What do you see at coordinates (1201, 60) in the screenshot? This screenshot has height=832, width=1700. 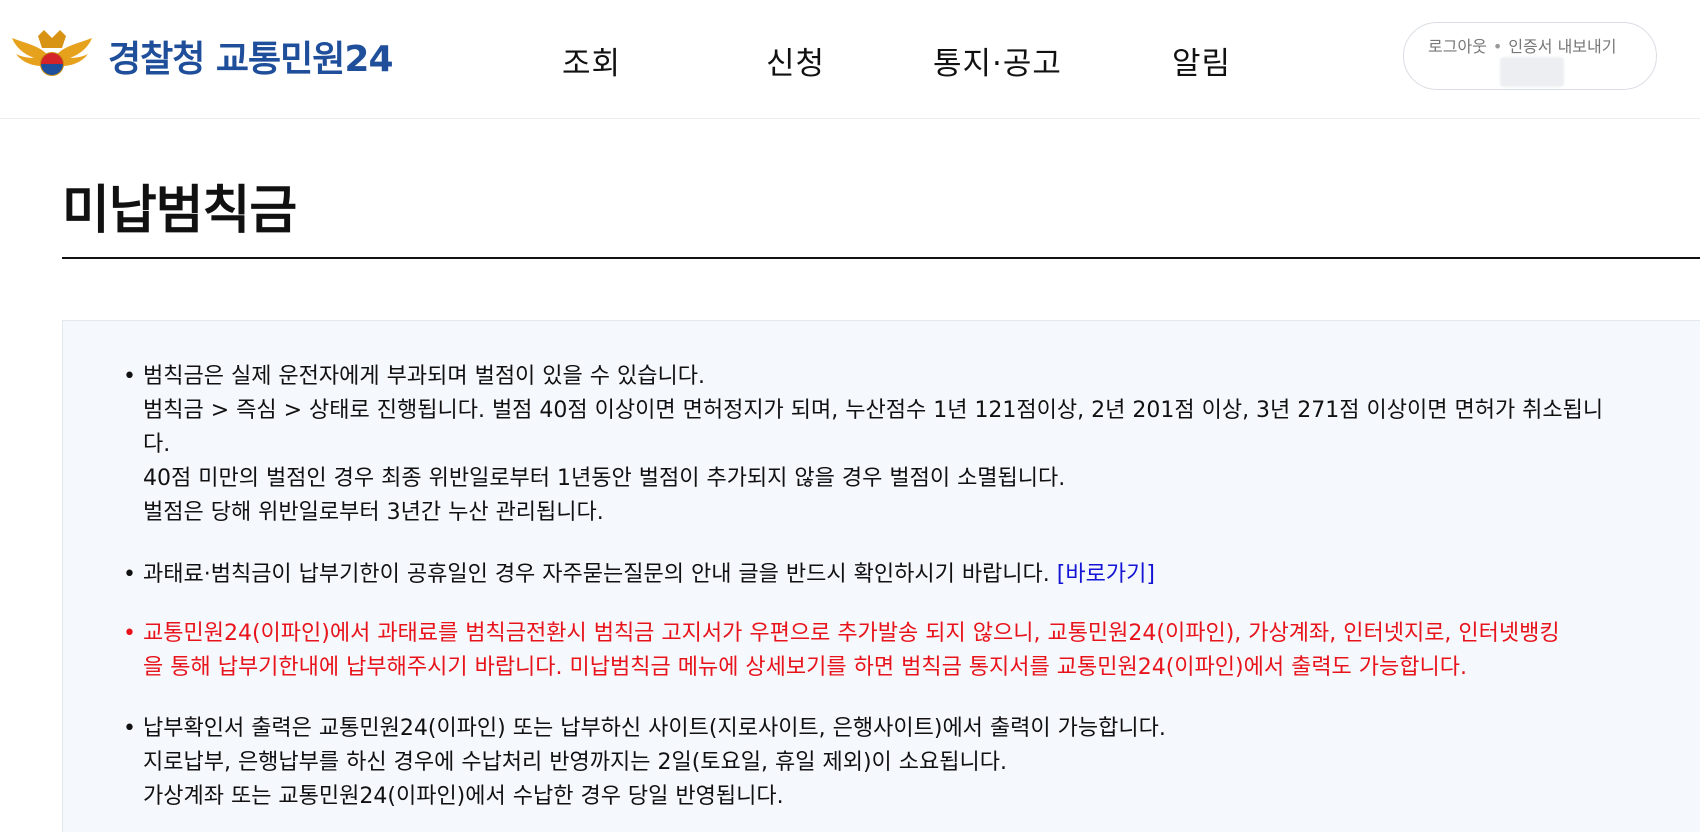 I see `nav-item-alerts: 알림` at bounding box center [1201, 60].